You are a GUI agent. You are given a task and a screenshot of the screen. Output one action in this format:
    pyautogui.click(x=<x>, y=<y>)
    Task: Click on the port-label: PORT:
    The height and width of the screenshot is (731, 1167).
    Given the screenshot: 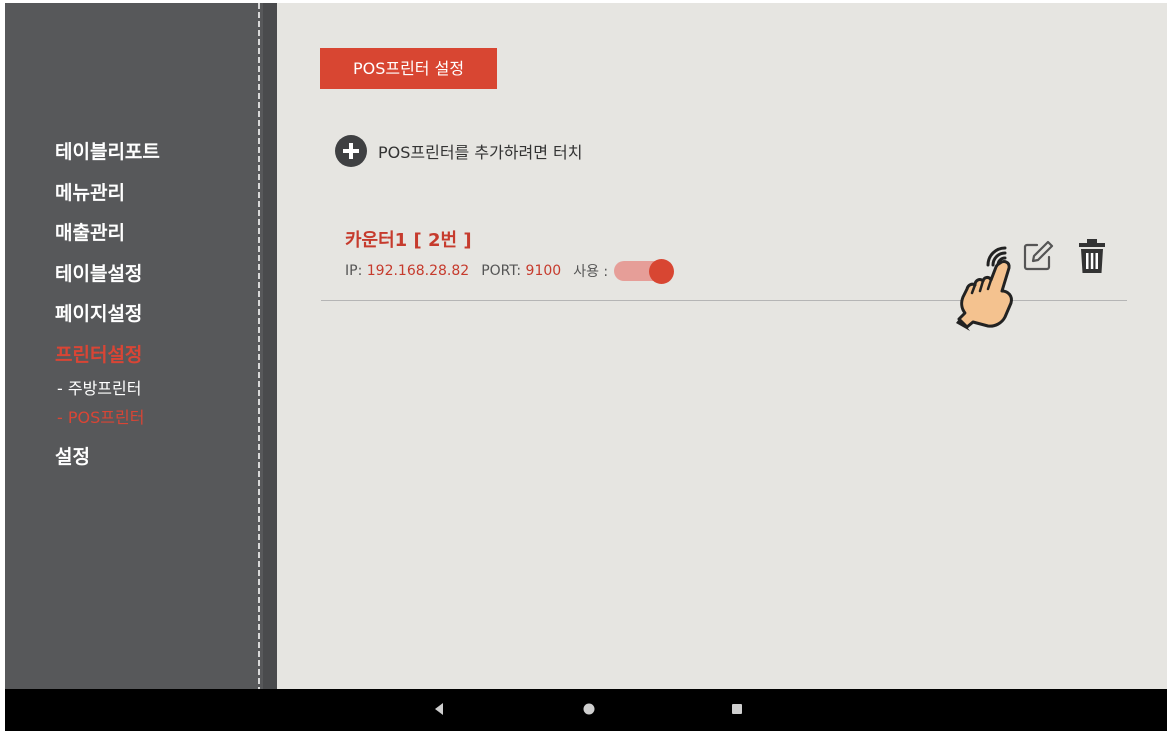 What is the action you would take?
    pyautogui.click(x=501, y=271)
    